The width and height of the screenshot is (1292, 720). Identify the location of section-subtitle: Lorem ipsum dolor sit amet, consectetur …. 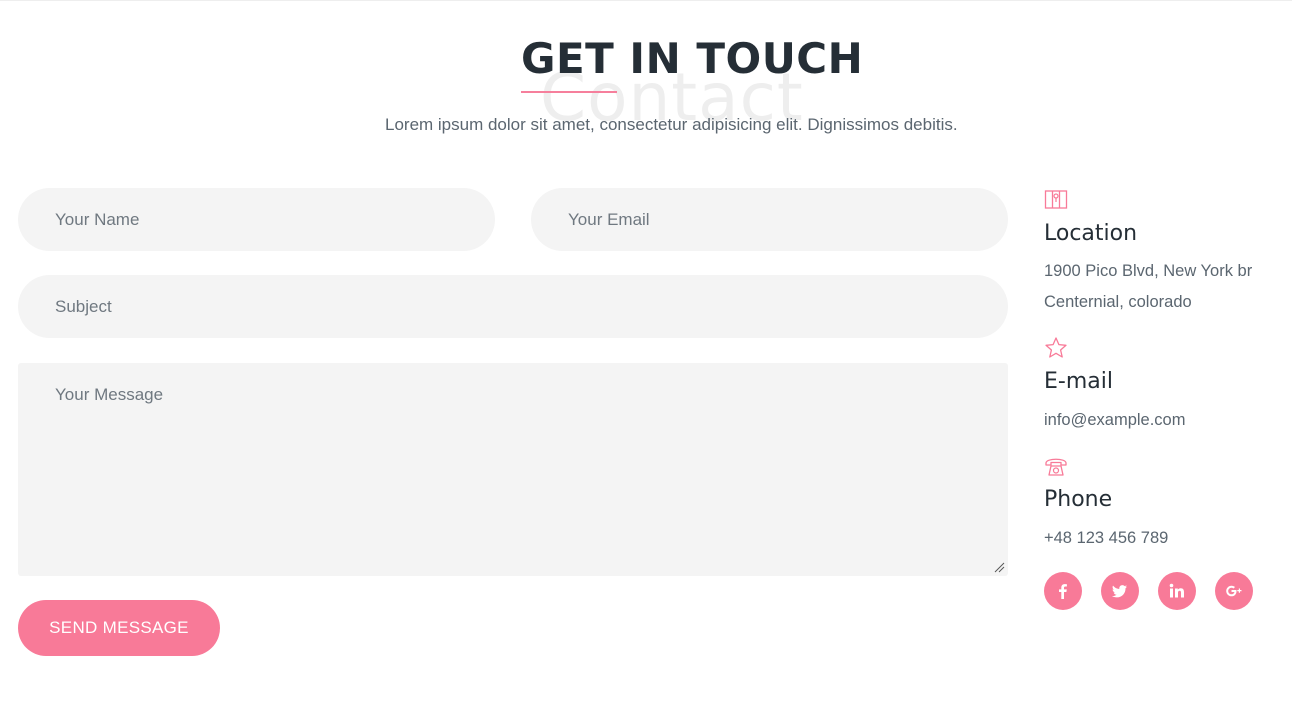
(671, 124).